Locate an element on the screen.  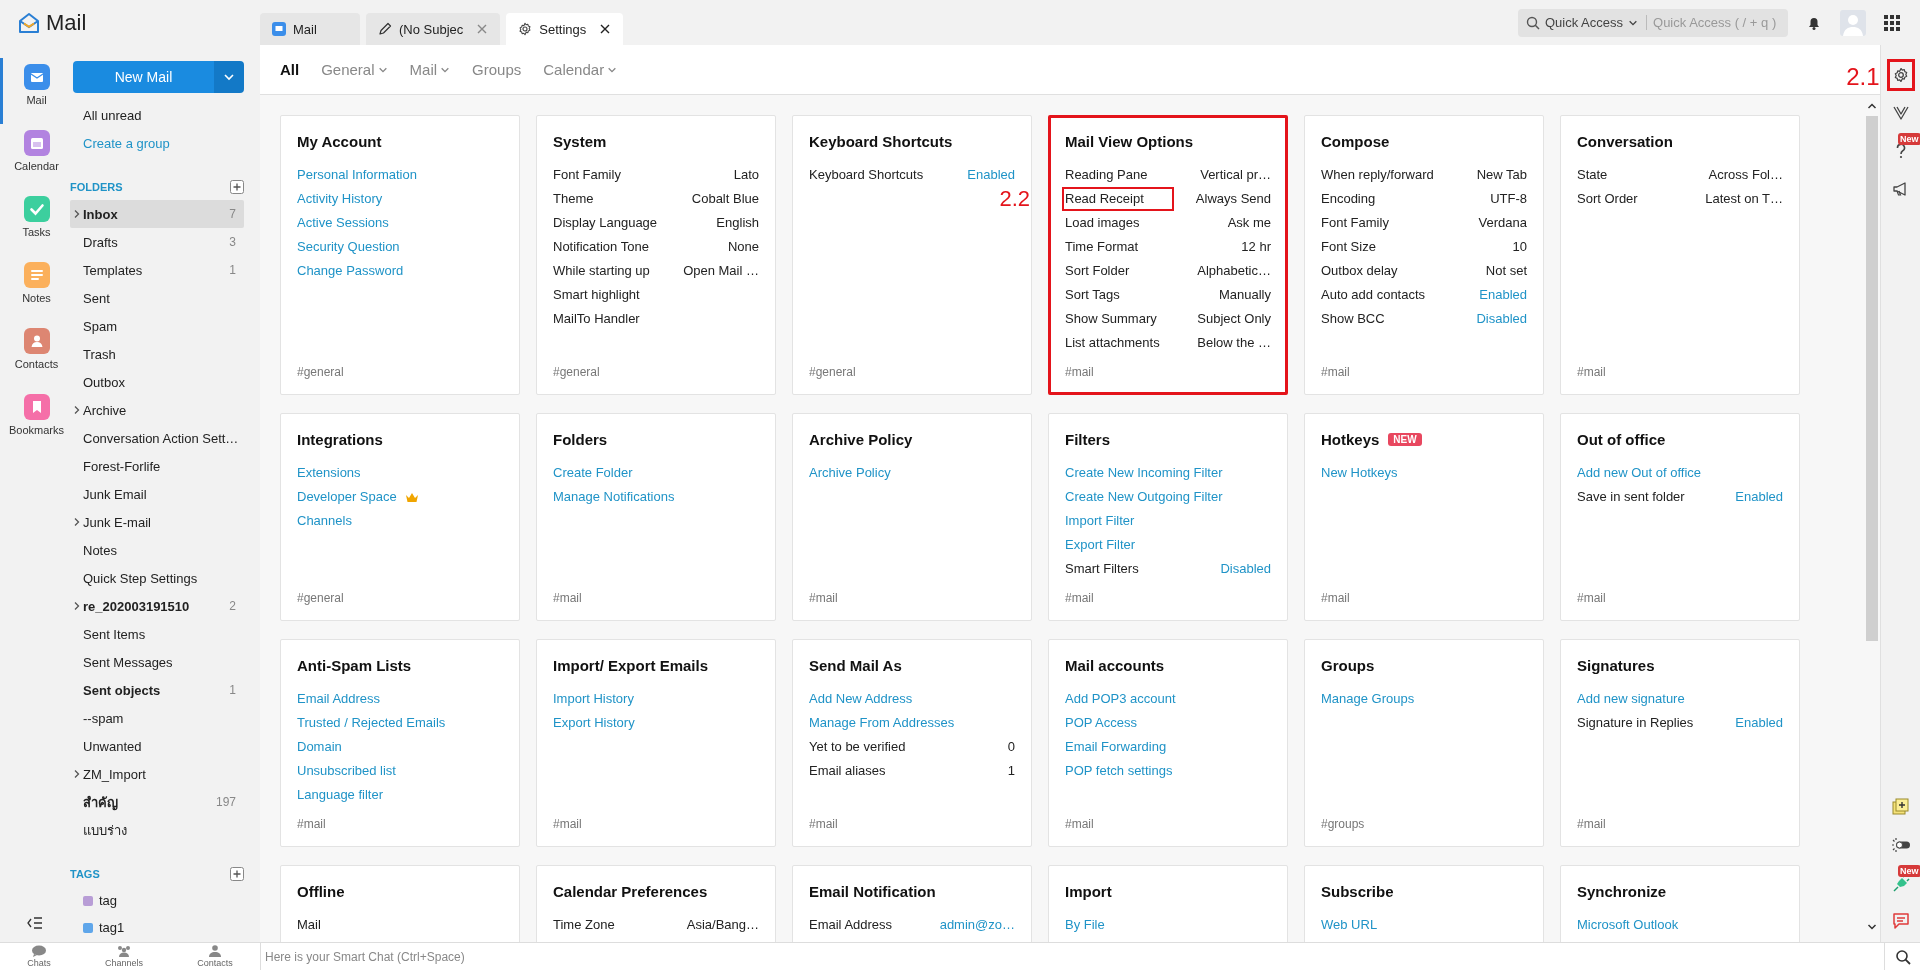
settings-link: New Hotkeys is located at coordinates (1359, 473).